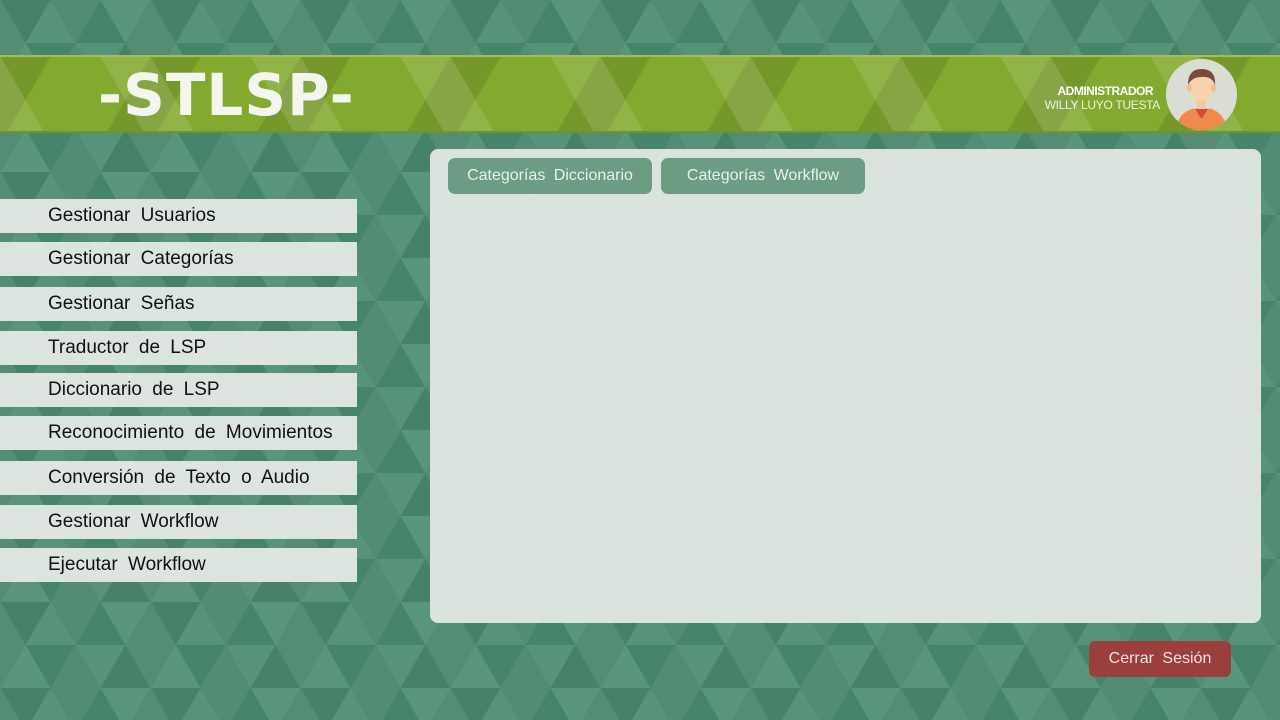  What do you see at coordinates (1102, 105) in the screenshot?
I see `user-name: WILLY LUYO TUESTA` at bounding box center [1102, 105].